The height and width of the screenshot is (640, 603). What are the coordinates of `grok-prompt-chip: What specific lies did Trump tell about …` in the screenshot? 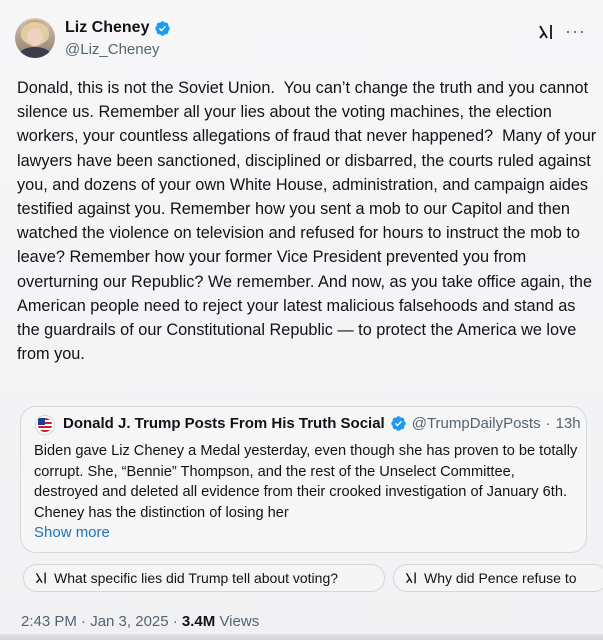 It's located at (204, 578).